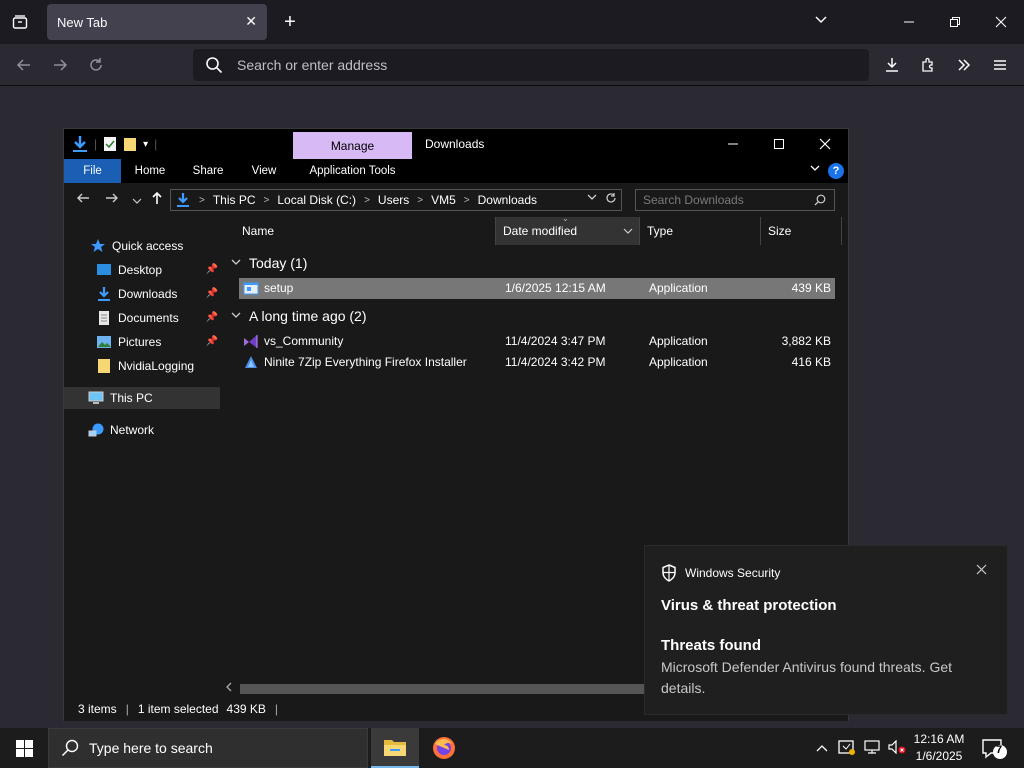 Image resolution: width=1024 pixels, height=768 pixels. I want to click on breadcrumb-users: Users, so click(393, 200).